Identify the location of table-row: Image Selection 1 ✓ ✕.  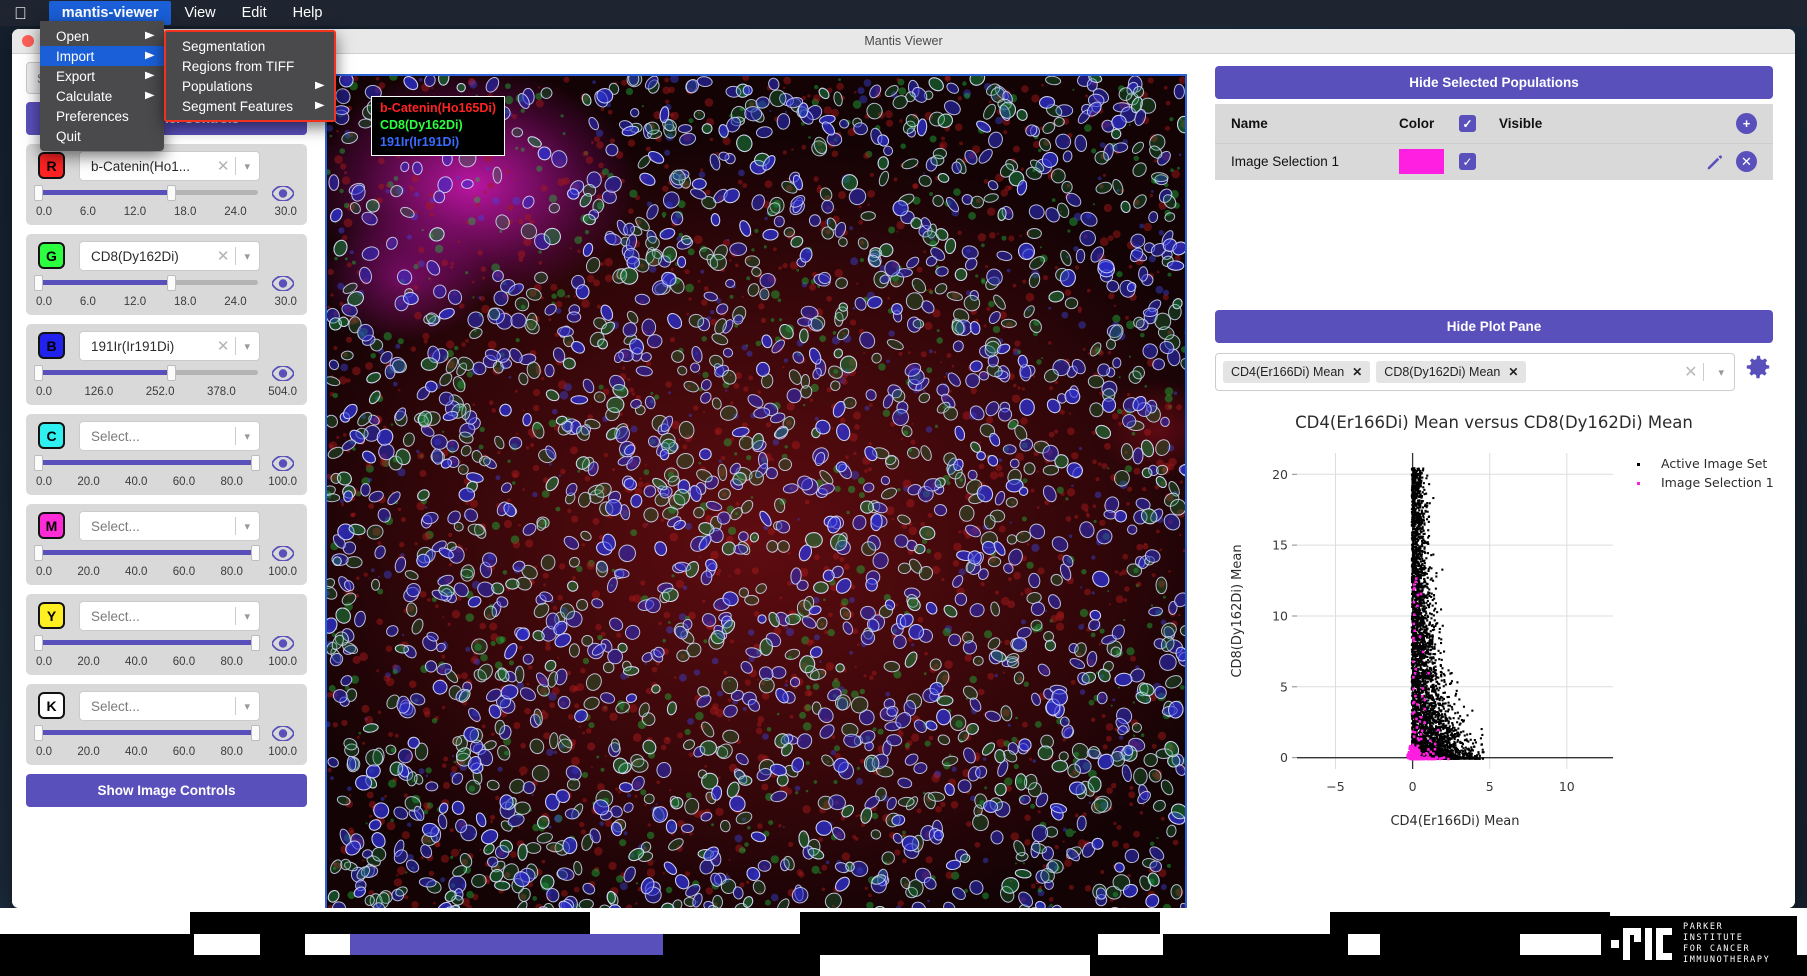
(1494, 161).